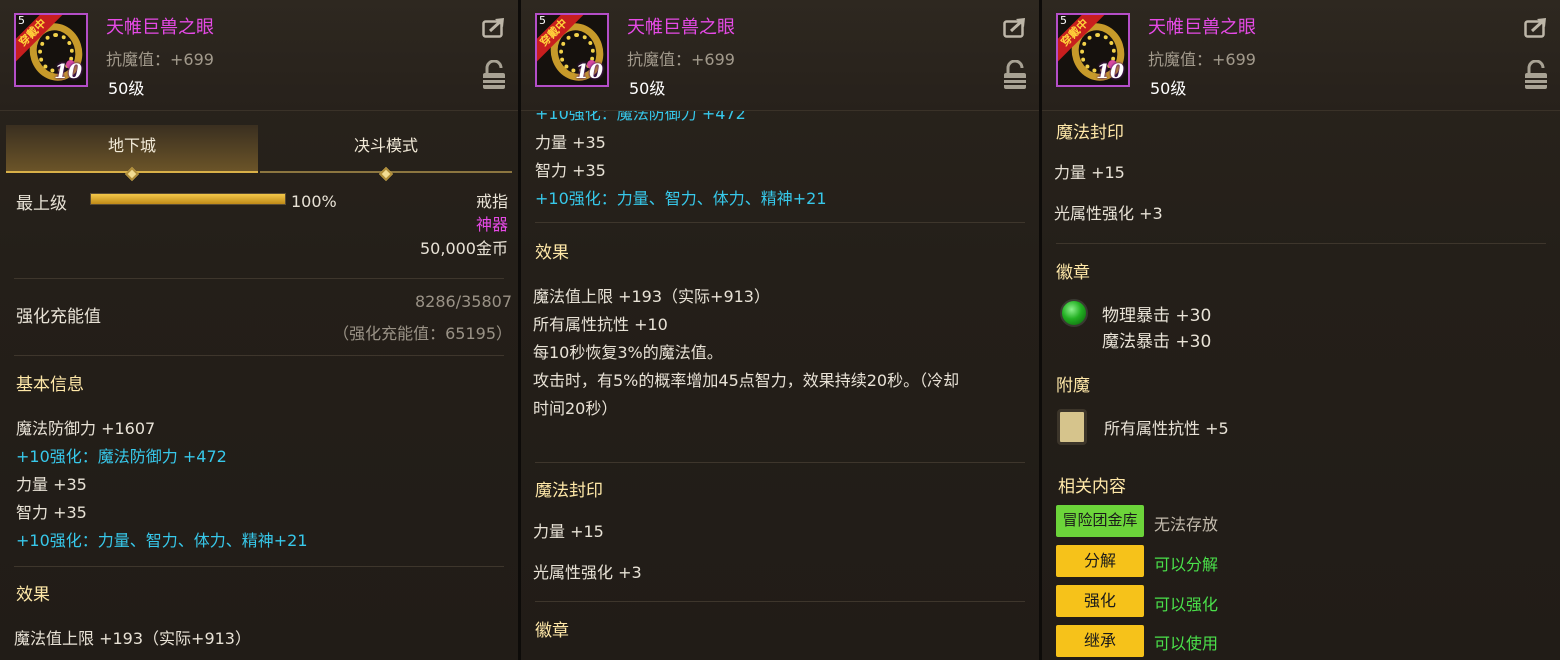 The height and width of the screenshot is (660, 1560). I want to click on sell-price: 50,000金币, so click(464, 248).